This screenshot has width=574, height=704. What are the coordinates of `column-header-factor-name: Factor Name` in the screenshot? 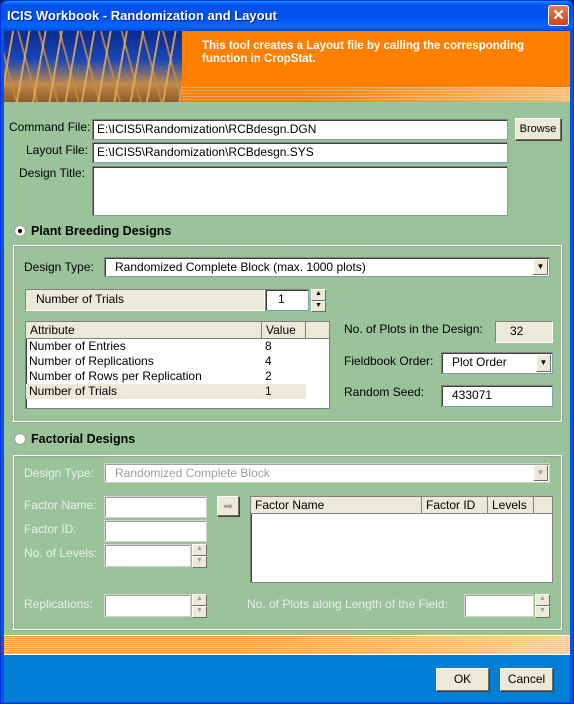 It's located at (336, 505).